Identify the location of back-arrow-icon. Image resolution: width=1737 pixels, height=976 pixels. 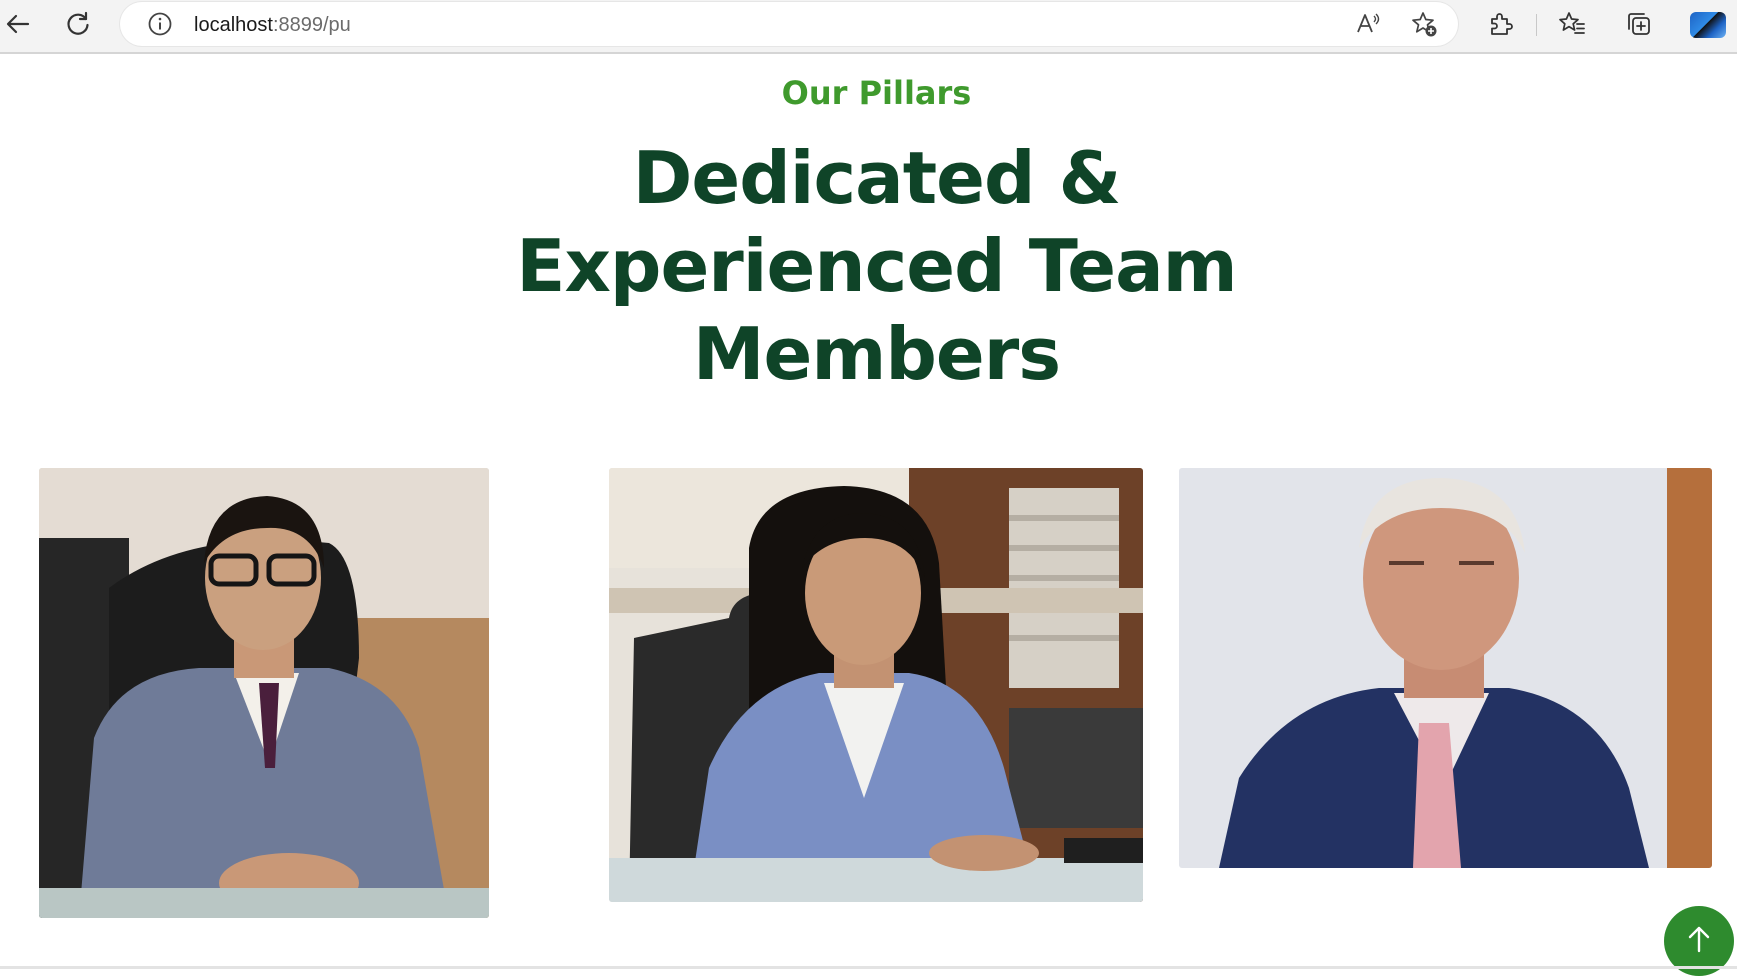
(18, 24).